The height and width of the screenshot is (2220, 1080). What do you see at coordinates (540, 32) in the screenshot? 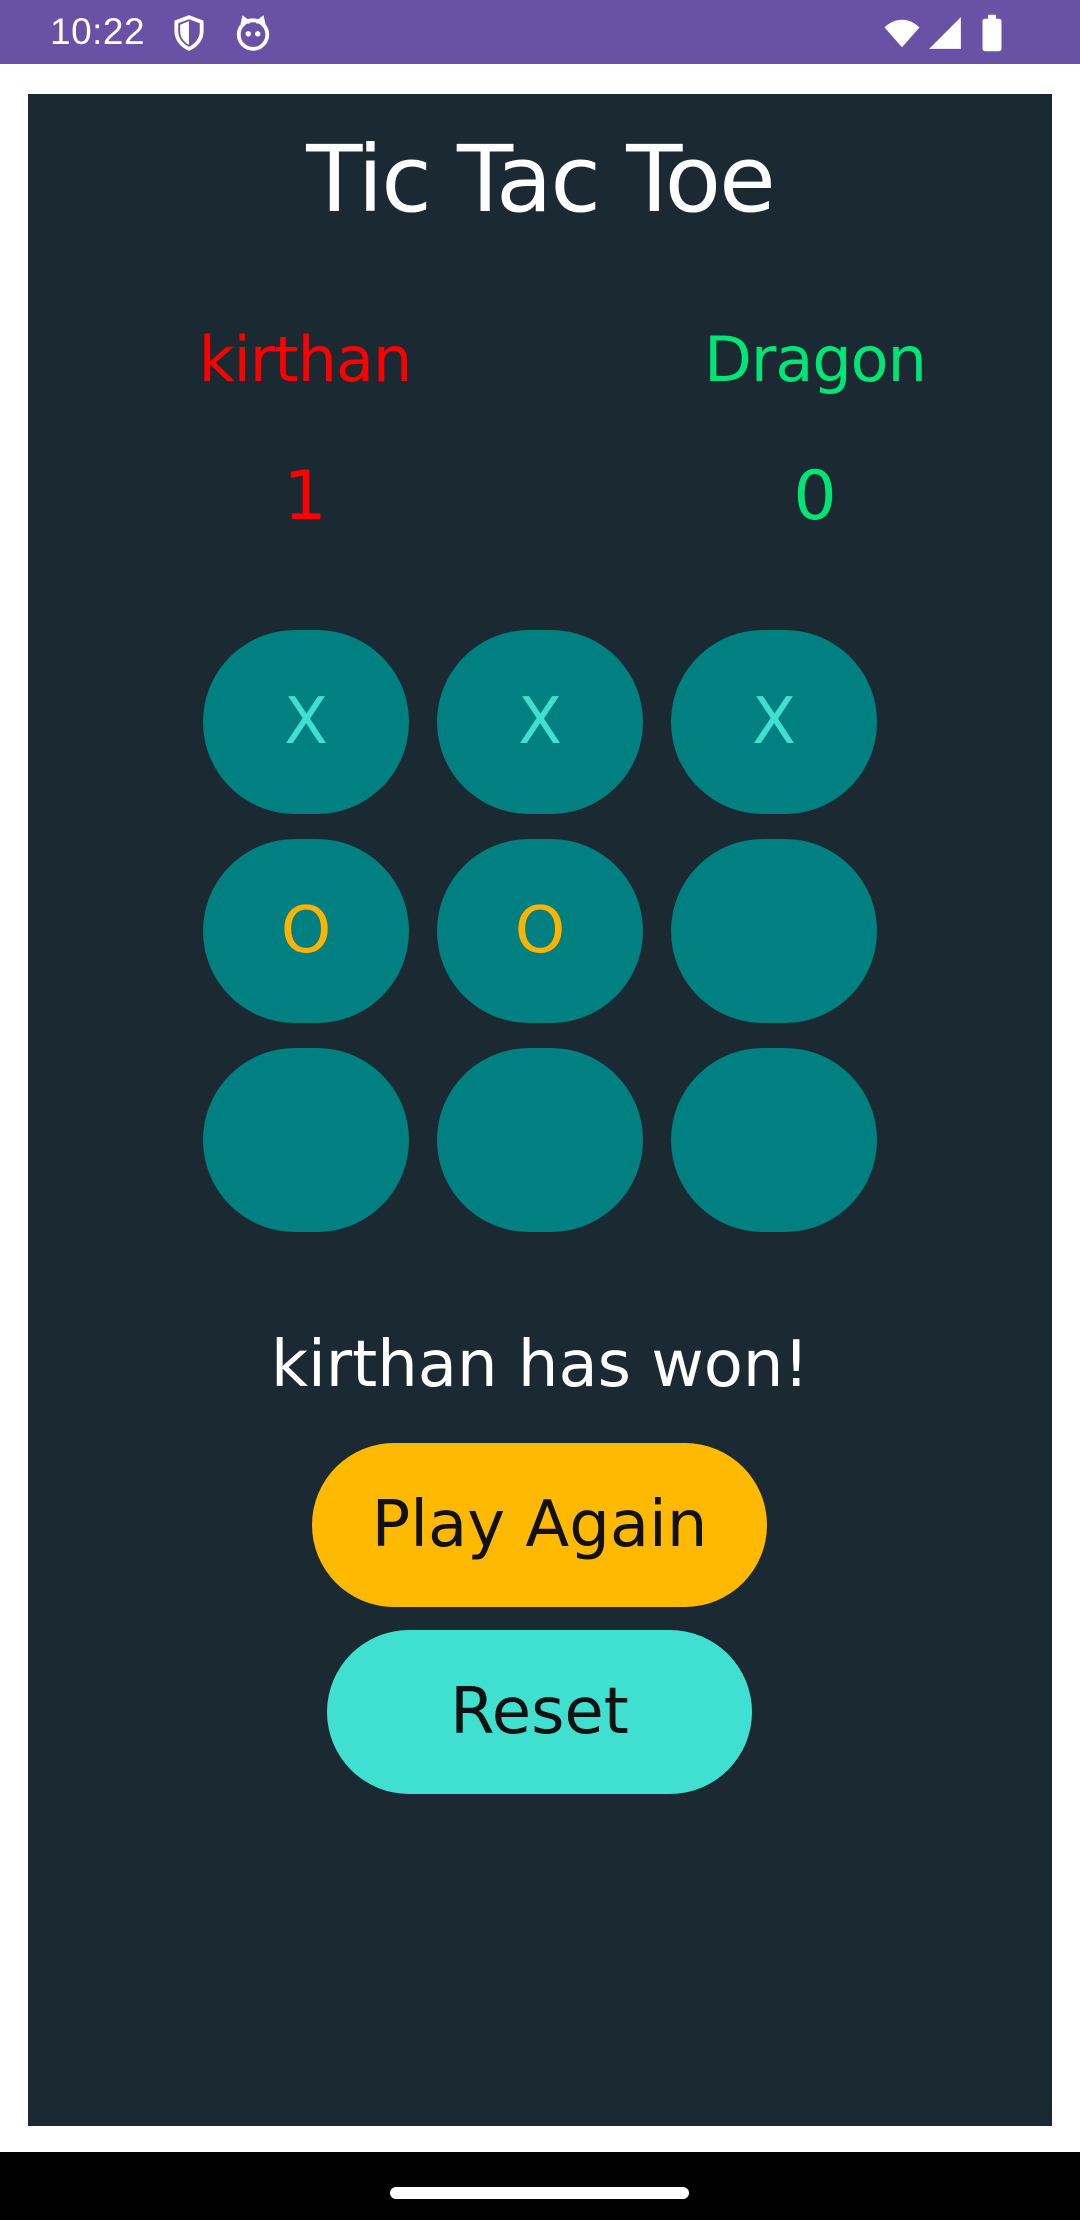
I see `status-bar: 10:22` at bounding box center [540, 32].